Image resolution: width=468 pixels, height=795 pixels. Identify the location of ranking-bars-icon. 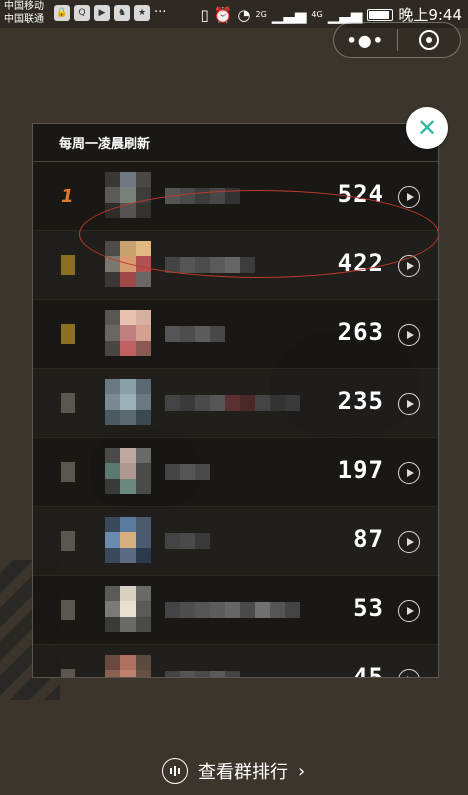
(175, 771).